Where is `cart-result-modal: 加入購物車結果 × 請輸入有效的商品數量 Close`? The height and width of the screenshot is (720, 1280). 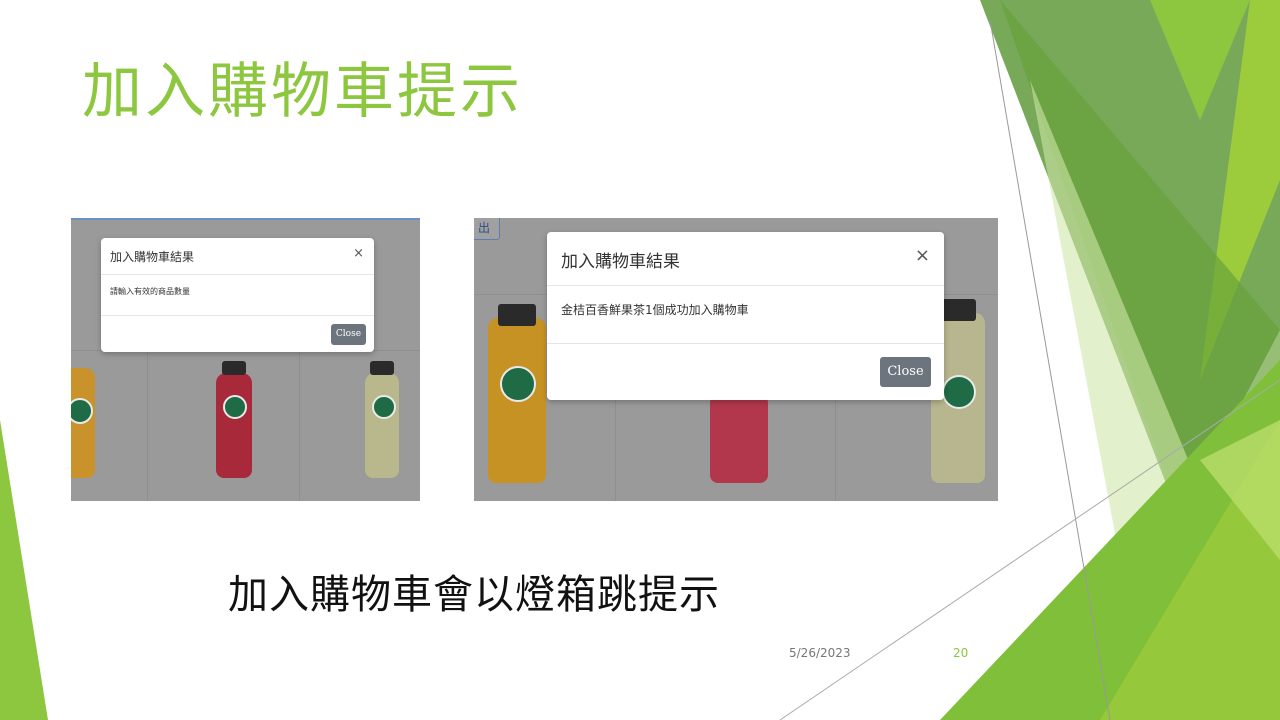
cart-result-modal: 加入購物車結果 × 請輸入有效的商品數量 Close is located at coordinates (237, 295).